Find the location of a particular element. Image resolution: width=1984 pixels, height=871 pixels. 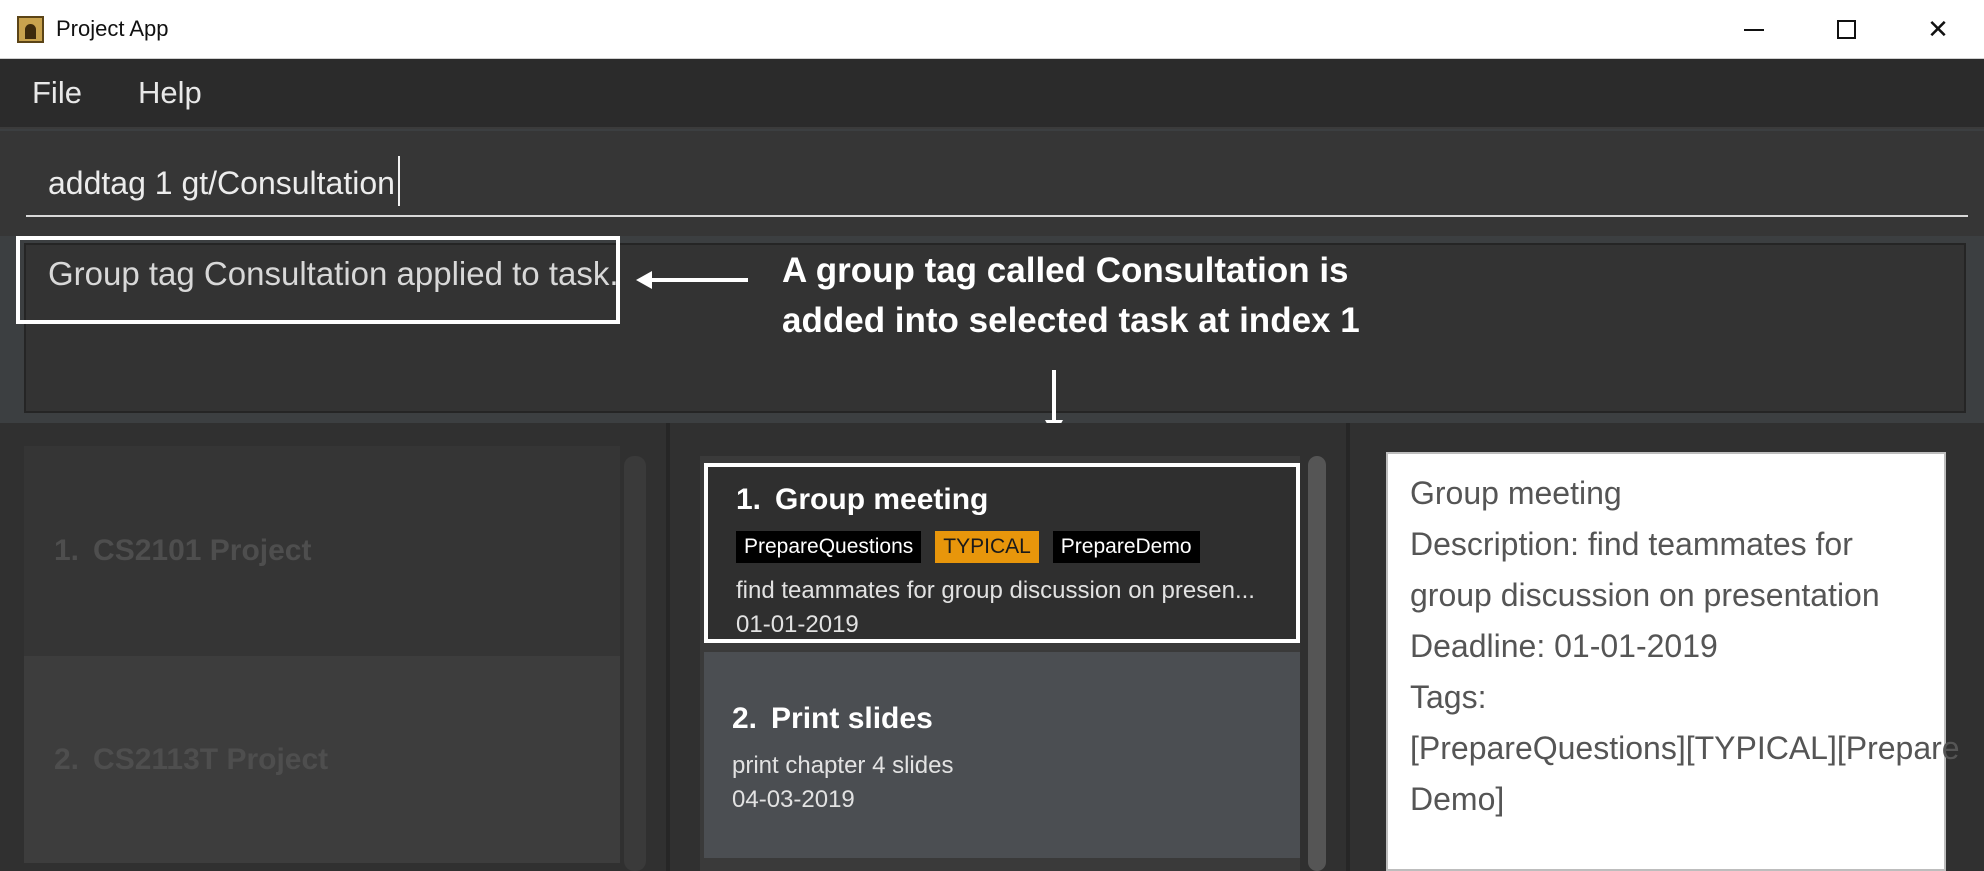

close-button: ✕ is located at coordinates (1938, 29).